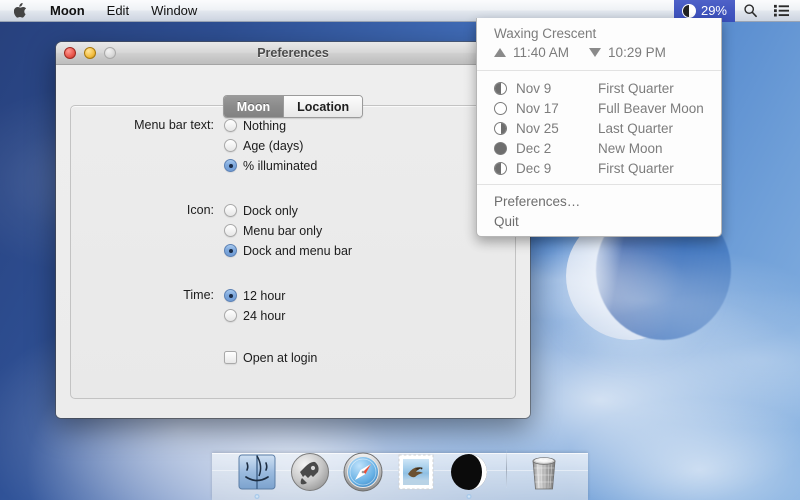 The height and width of the screenshot is (500, 800). What do you see at coordinates (506, 469) in the screenshot?
I see `dock-separator` at bounding box center [506, 469].